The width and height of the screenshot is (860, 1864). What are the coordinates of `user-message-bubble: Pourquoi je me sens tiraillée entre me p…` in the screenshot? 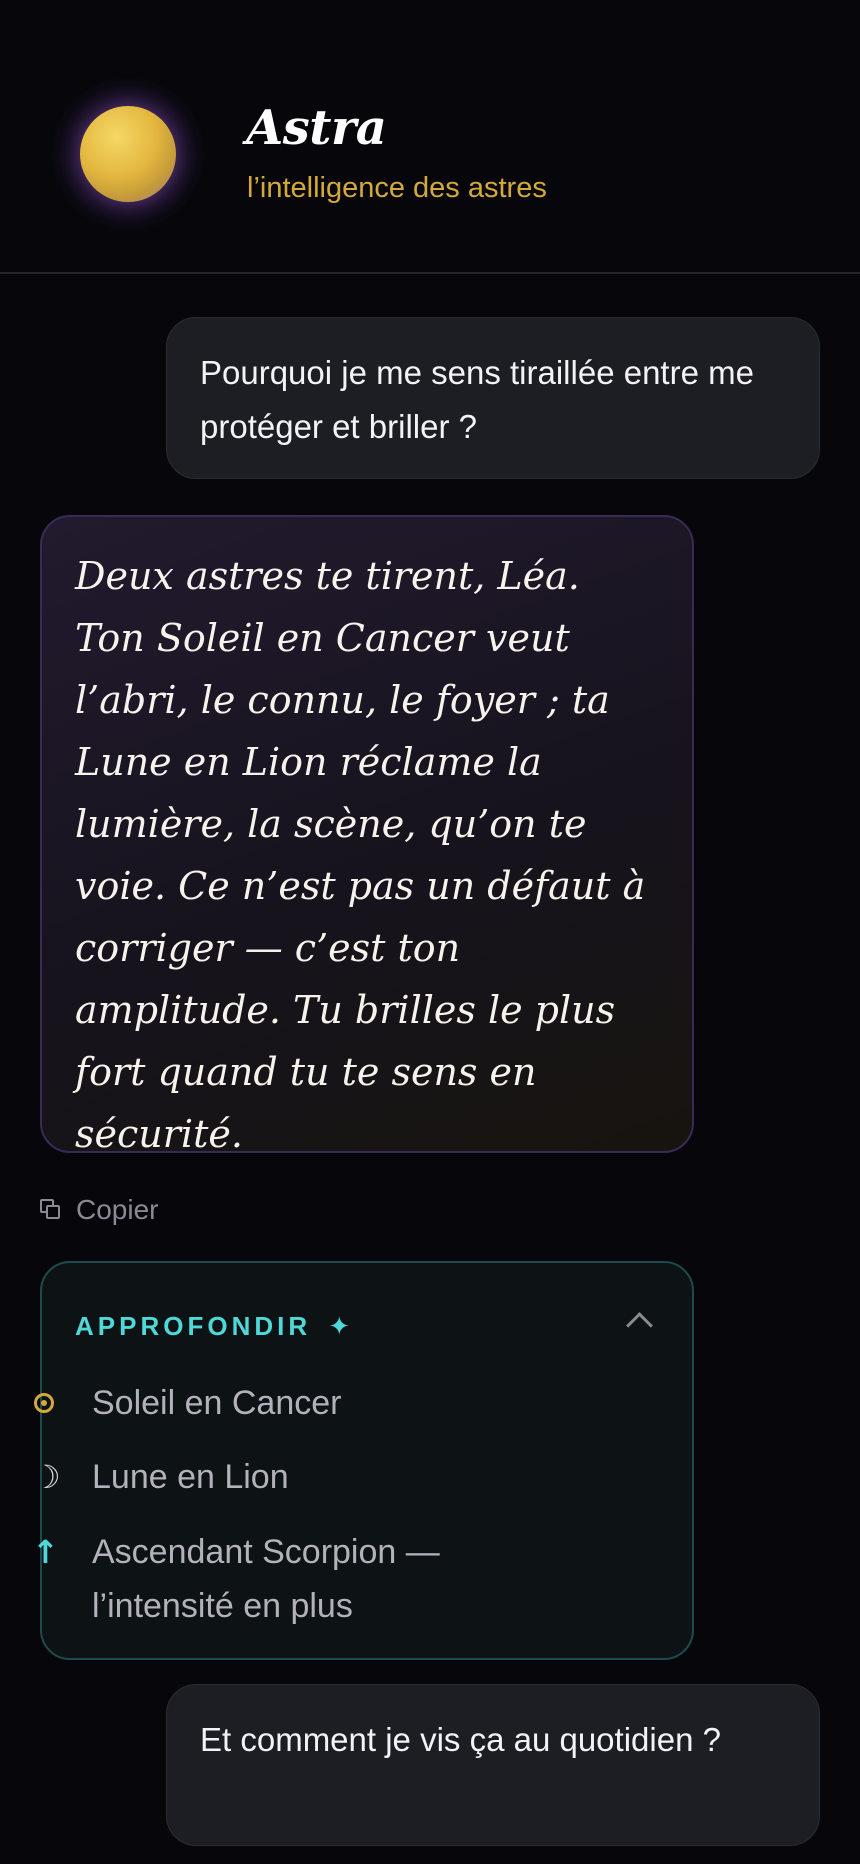 It's located at (493, 398).